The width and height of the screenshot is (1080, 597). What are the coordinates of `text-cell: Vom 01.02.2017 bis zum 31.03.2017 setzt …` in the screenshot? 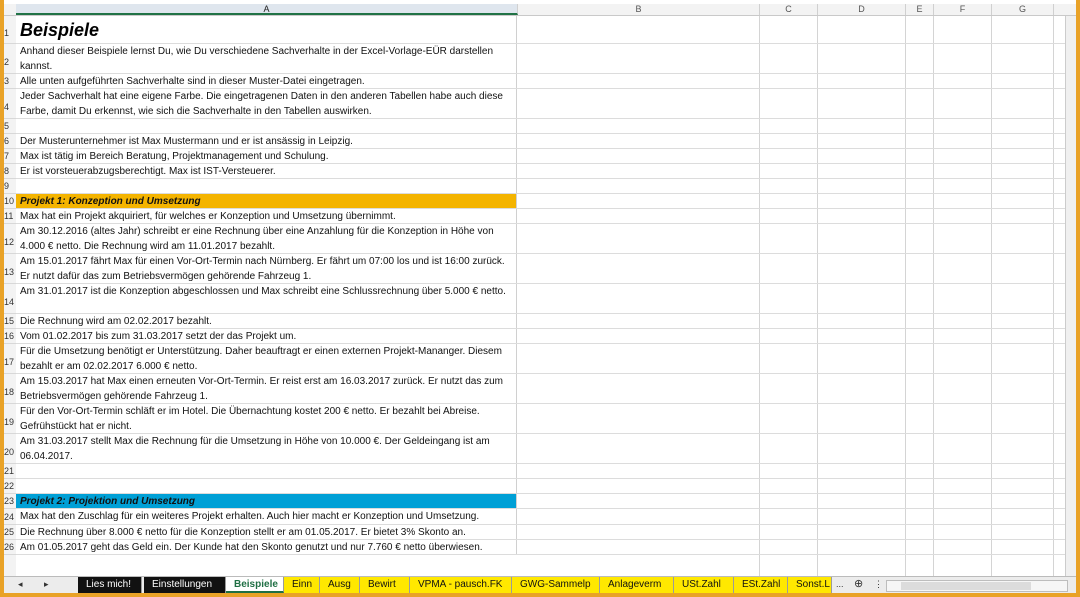 It's located at (266, 336).